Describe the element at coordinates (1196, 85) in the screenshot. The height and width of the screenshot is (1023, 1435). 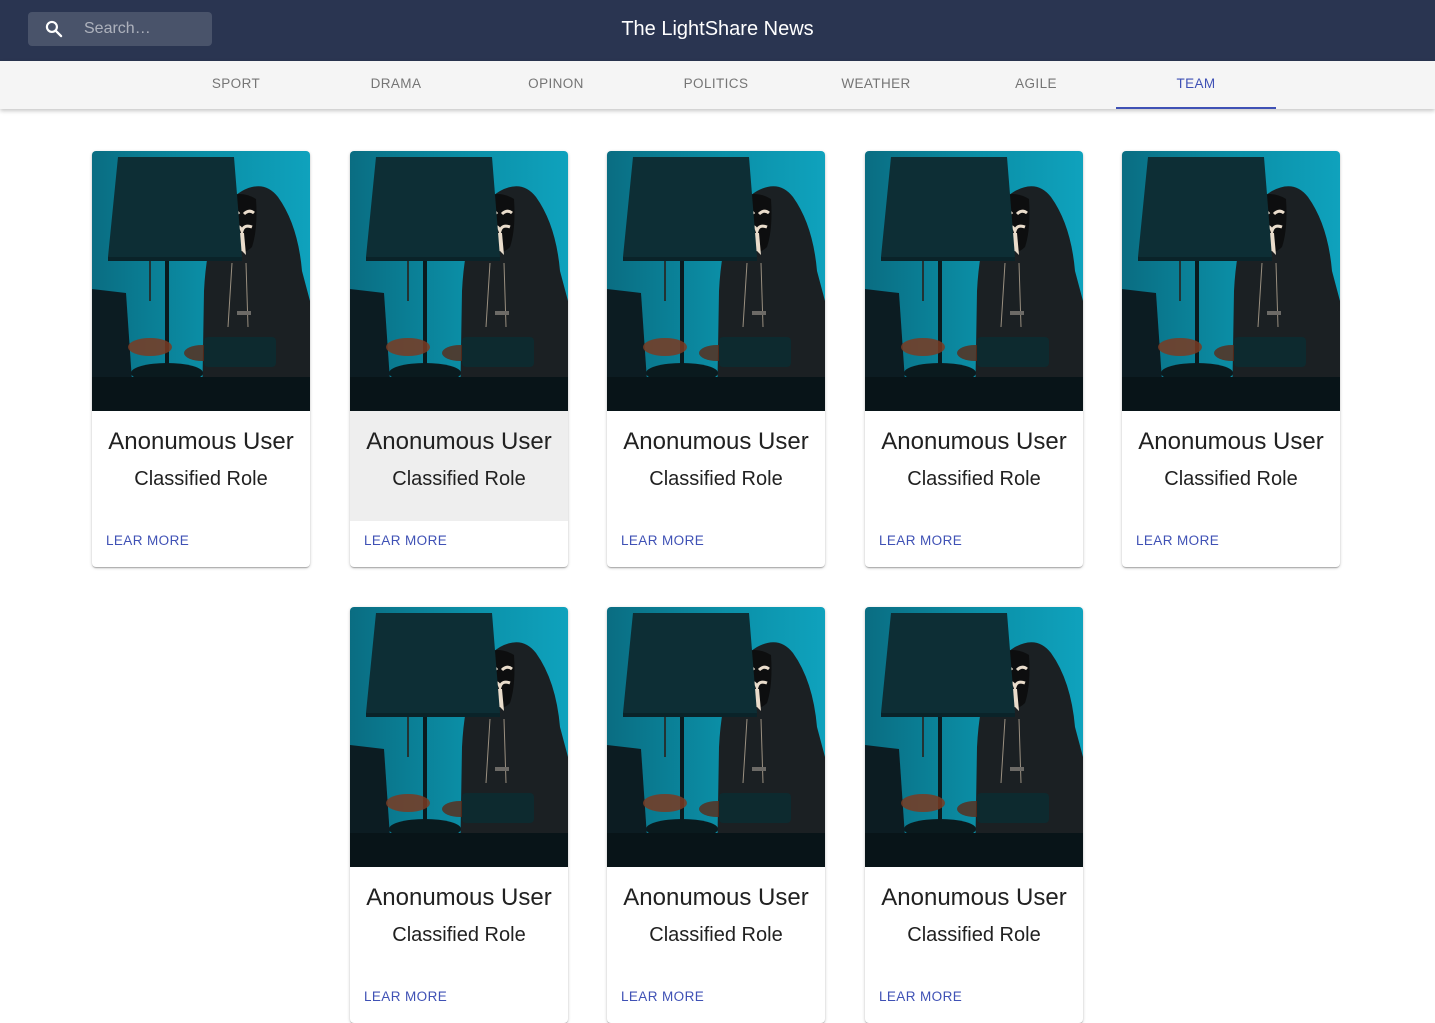
I see `tab-team: Team` at that location.